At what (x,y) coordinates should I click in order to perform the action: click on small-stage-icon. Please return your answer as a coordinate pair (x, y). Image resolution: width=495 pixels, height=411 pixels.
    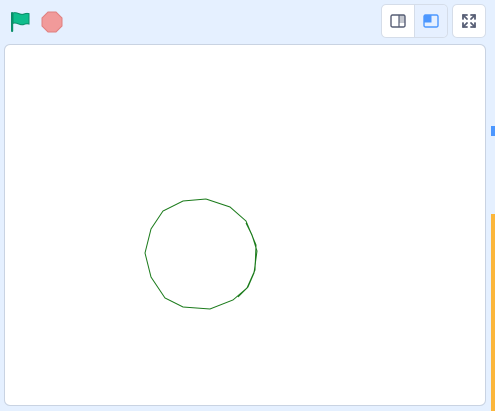
    Looking at the image, I should click on (398, 21).